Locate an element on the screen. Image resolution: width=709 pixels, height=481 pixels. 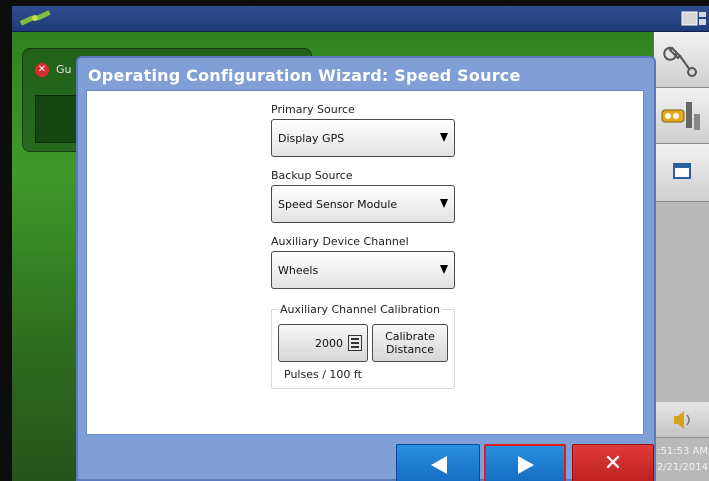
satellite-icon is located at coordinates (35, 18).